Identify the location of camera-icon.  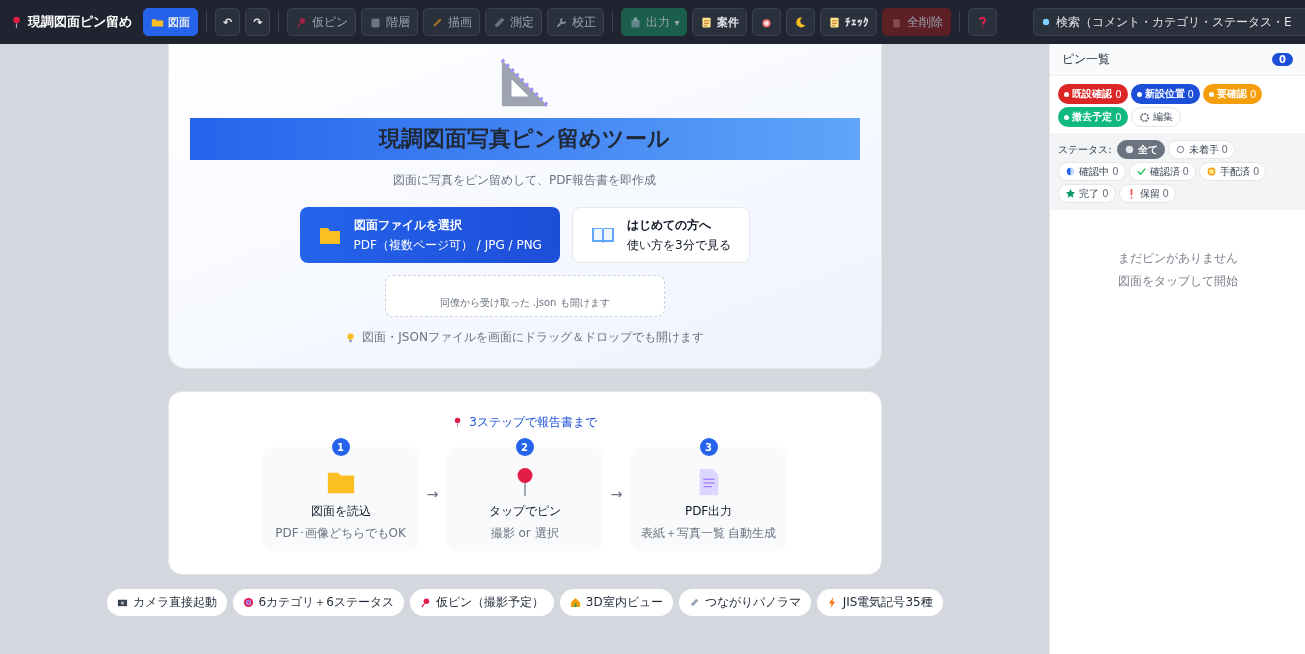
(122, 602).